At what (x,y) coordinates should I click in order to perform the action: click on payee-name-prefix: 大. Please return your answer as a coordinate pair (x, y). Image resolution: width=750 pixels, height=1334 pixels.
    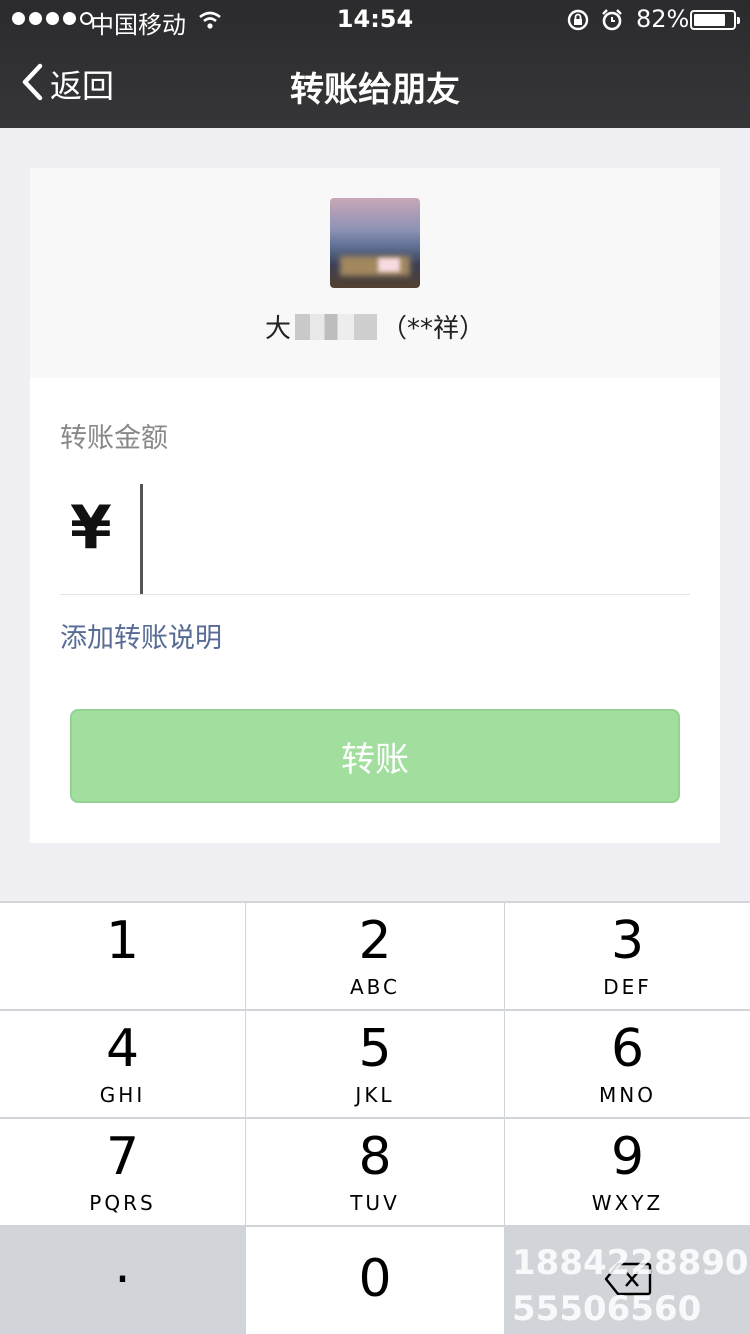
    Looking at the image, I should click on (277, 329).